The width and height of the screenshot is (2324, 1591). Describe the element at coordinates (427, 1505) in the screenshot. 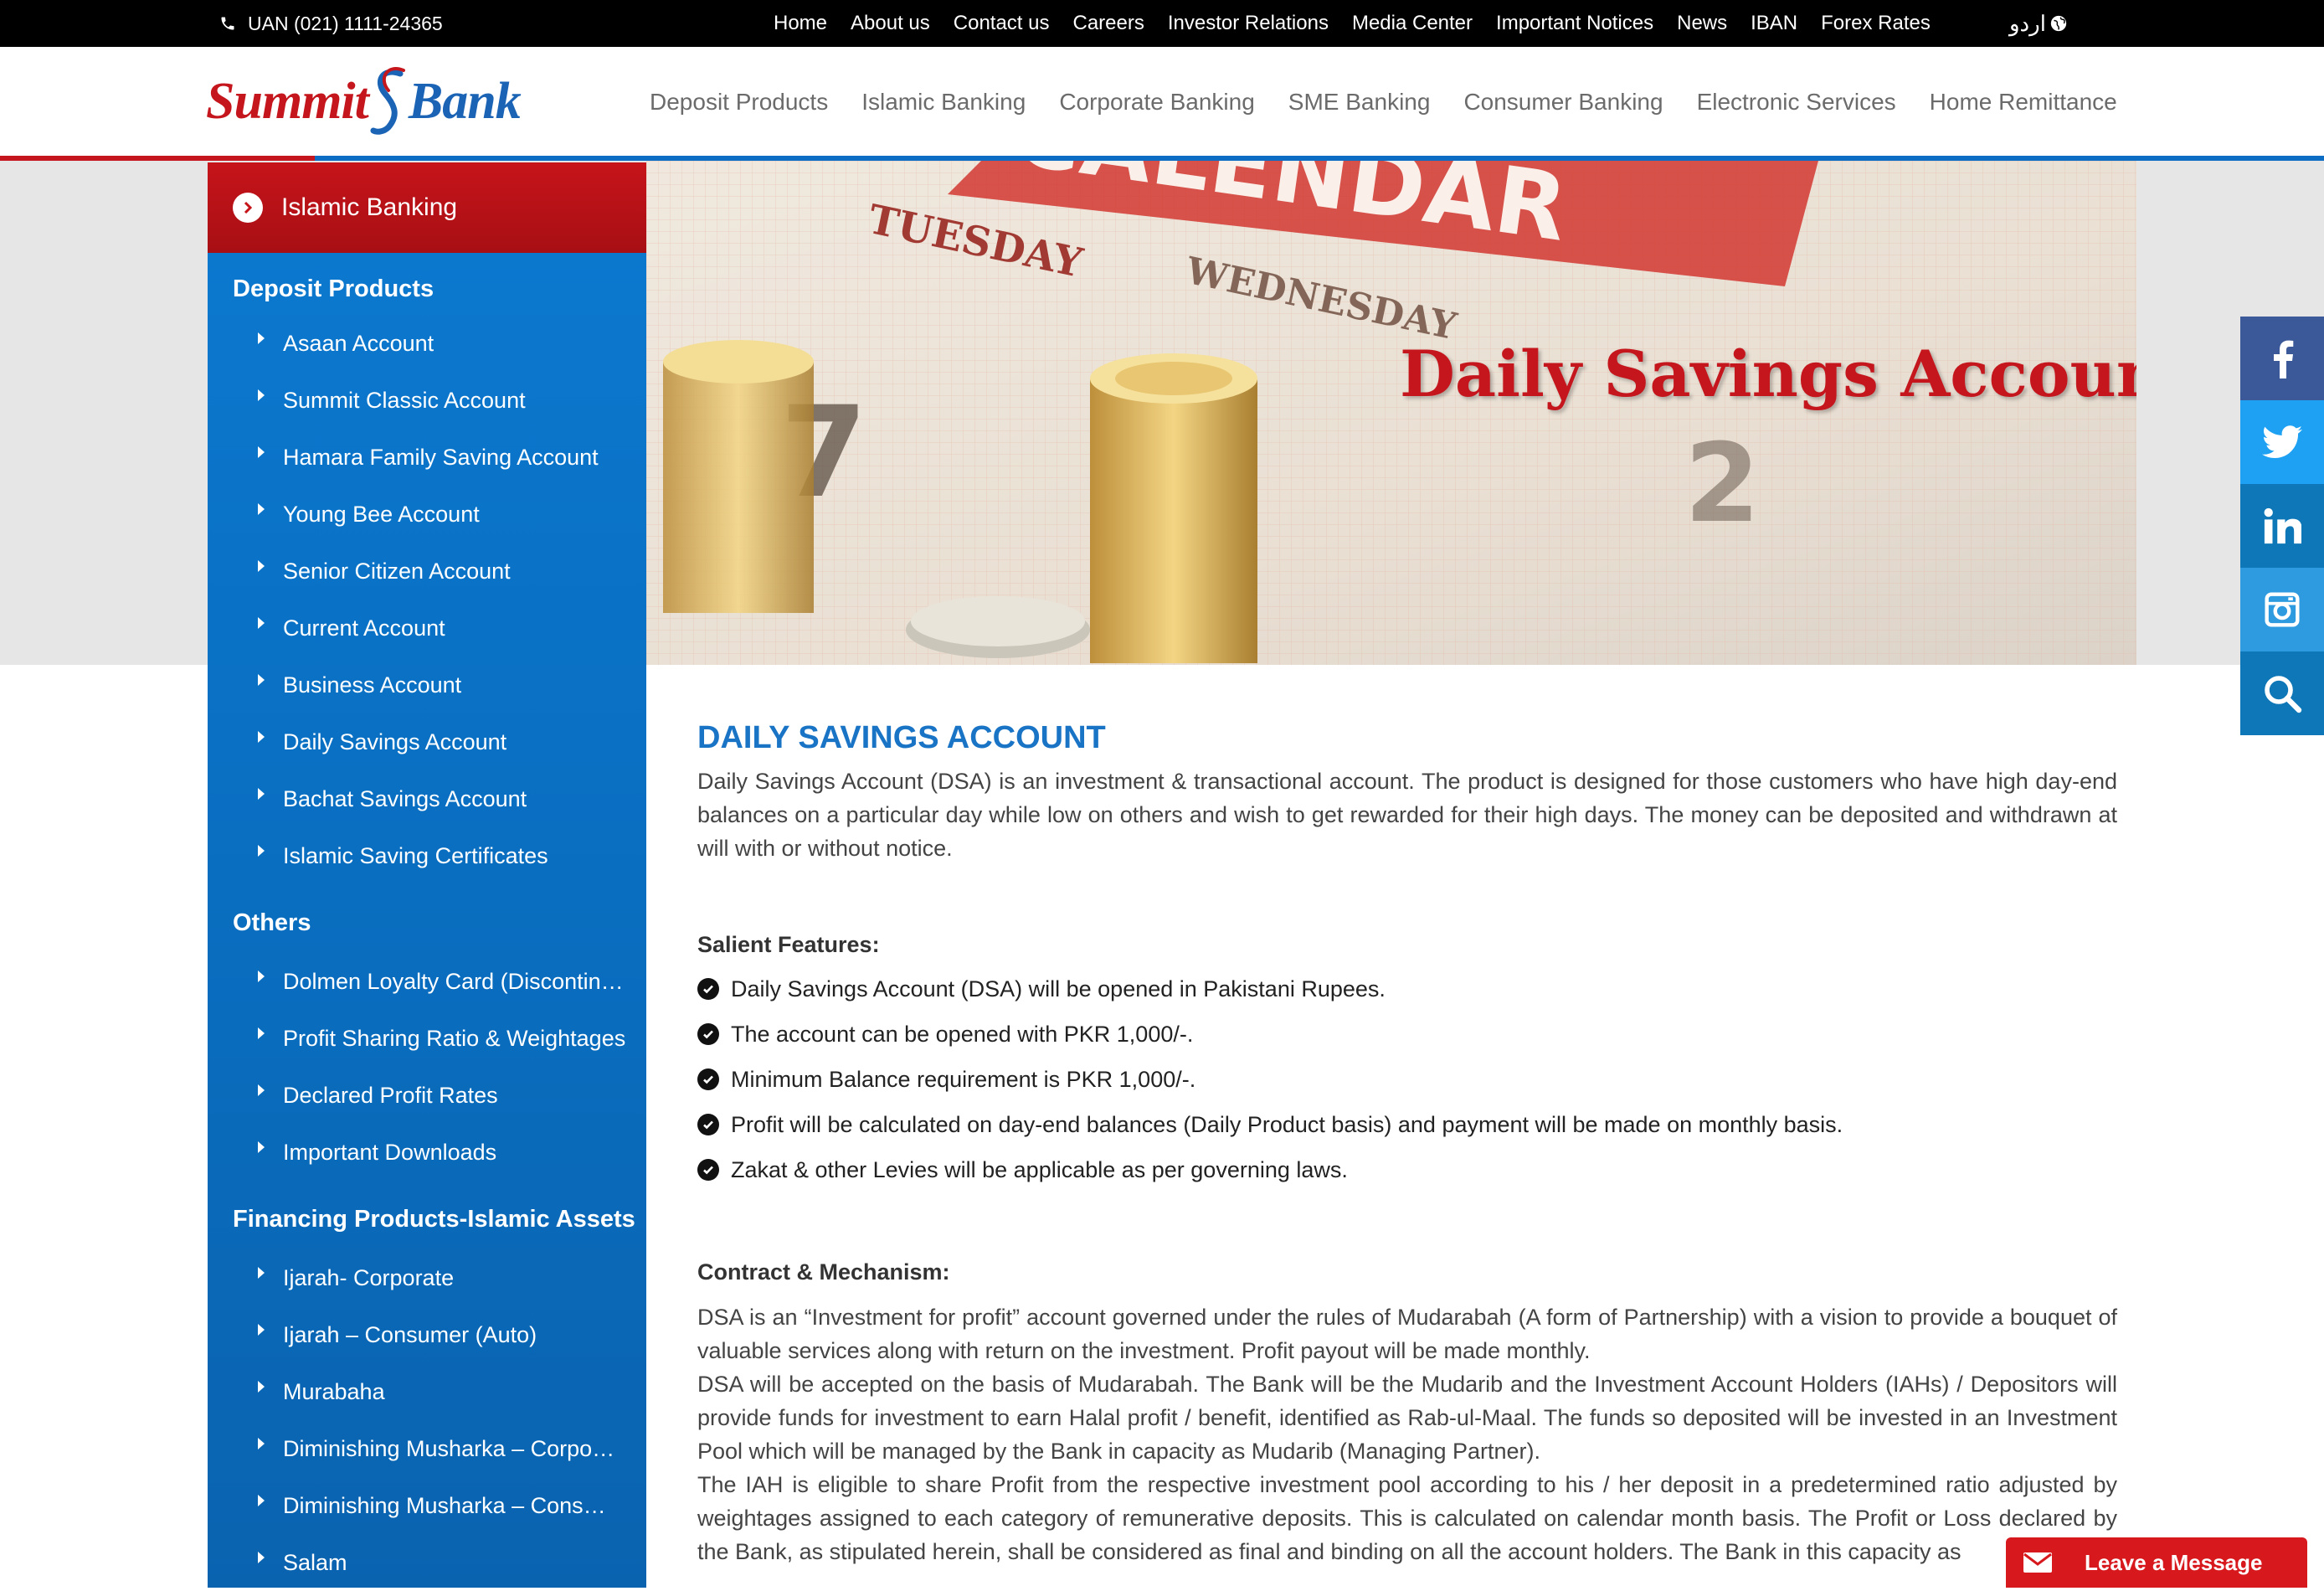

I see `sidebar-item-diminishing-musharka-consumer: Diminishing Musharka – Consumer` at that location.